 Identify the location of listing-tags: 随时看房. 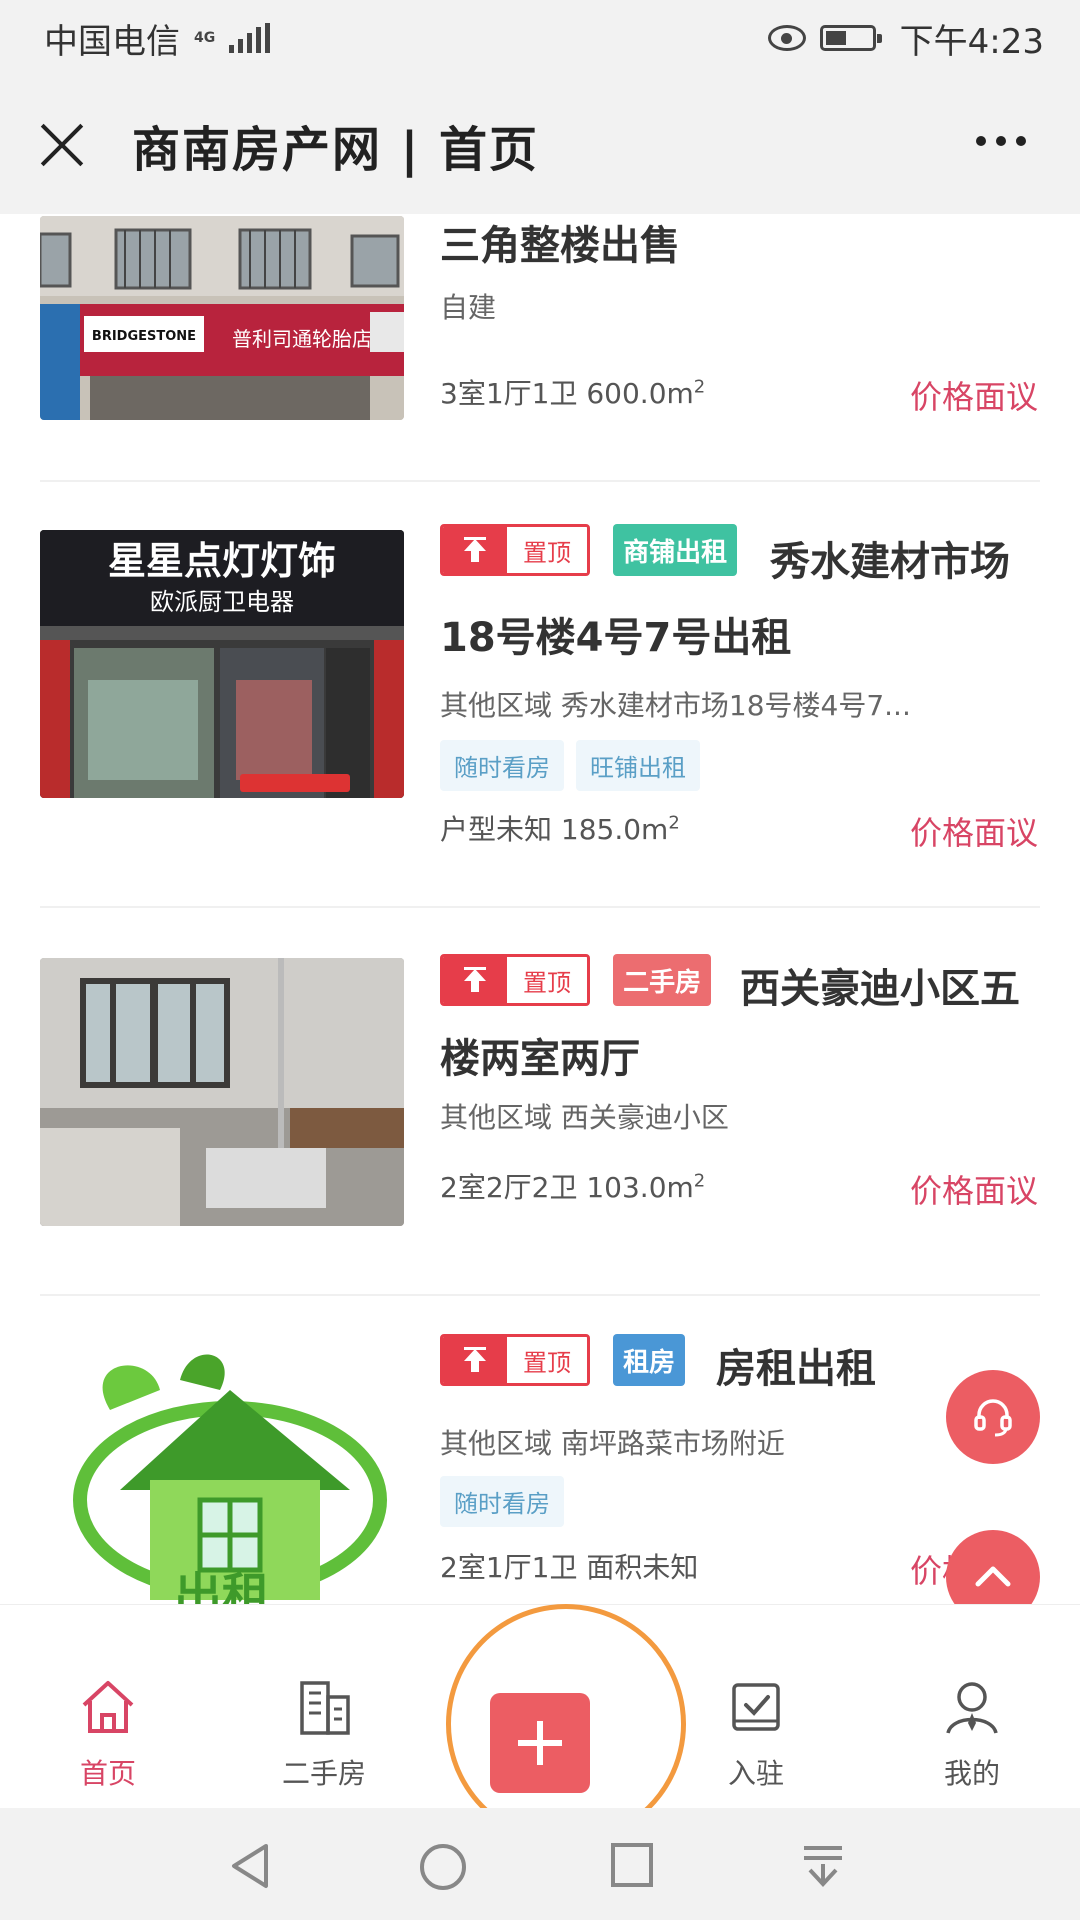
(502, 1501).